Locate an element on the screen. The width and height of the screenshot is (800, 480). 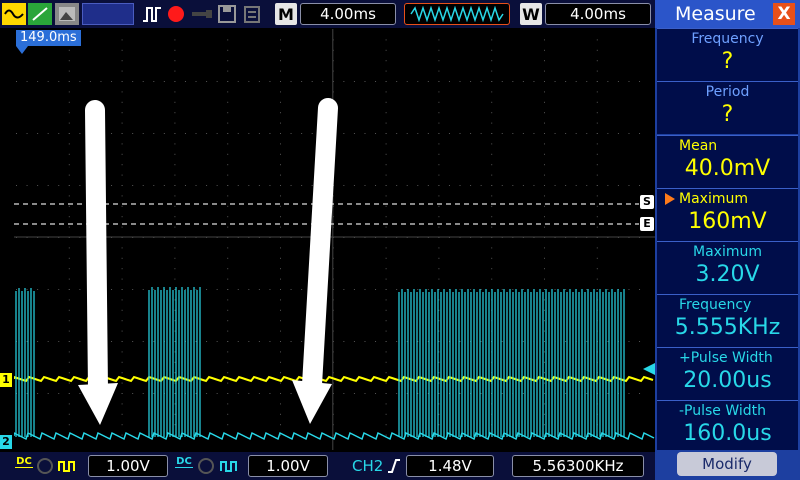
measure-value: 5.555KHz is located at coordinates (727, 327).